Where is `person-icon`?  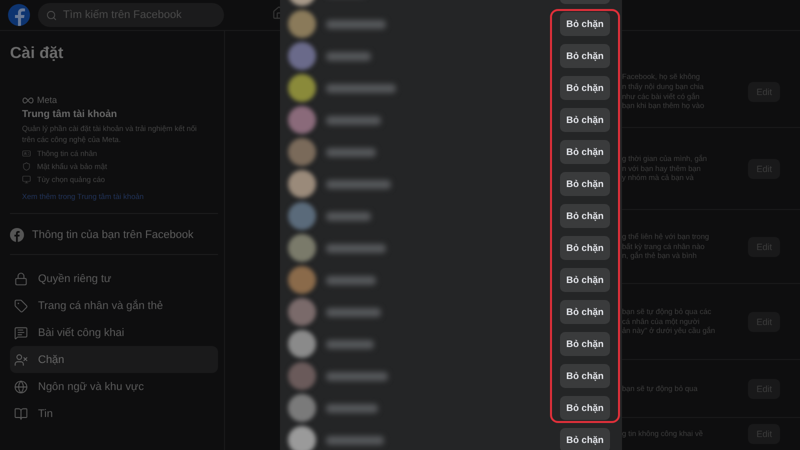
person-icon is located at coordinates (21, 359).